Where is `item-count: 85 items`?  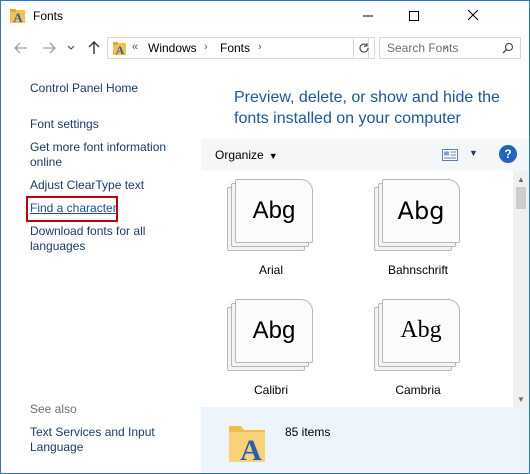 item-count: 85 items is located at coordinates (308, 432).